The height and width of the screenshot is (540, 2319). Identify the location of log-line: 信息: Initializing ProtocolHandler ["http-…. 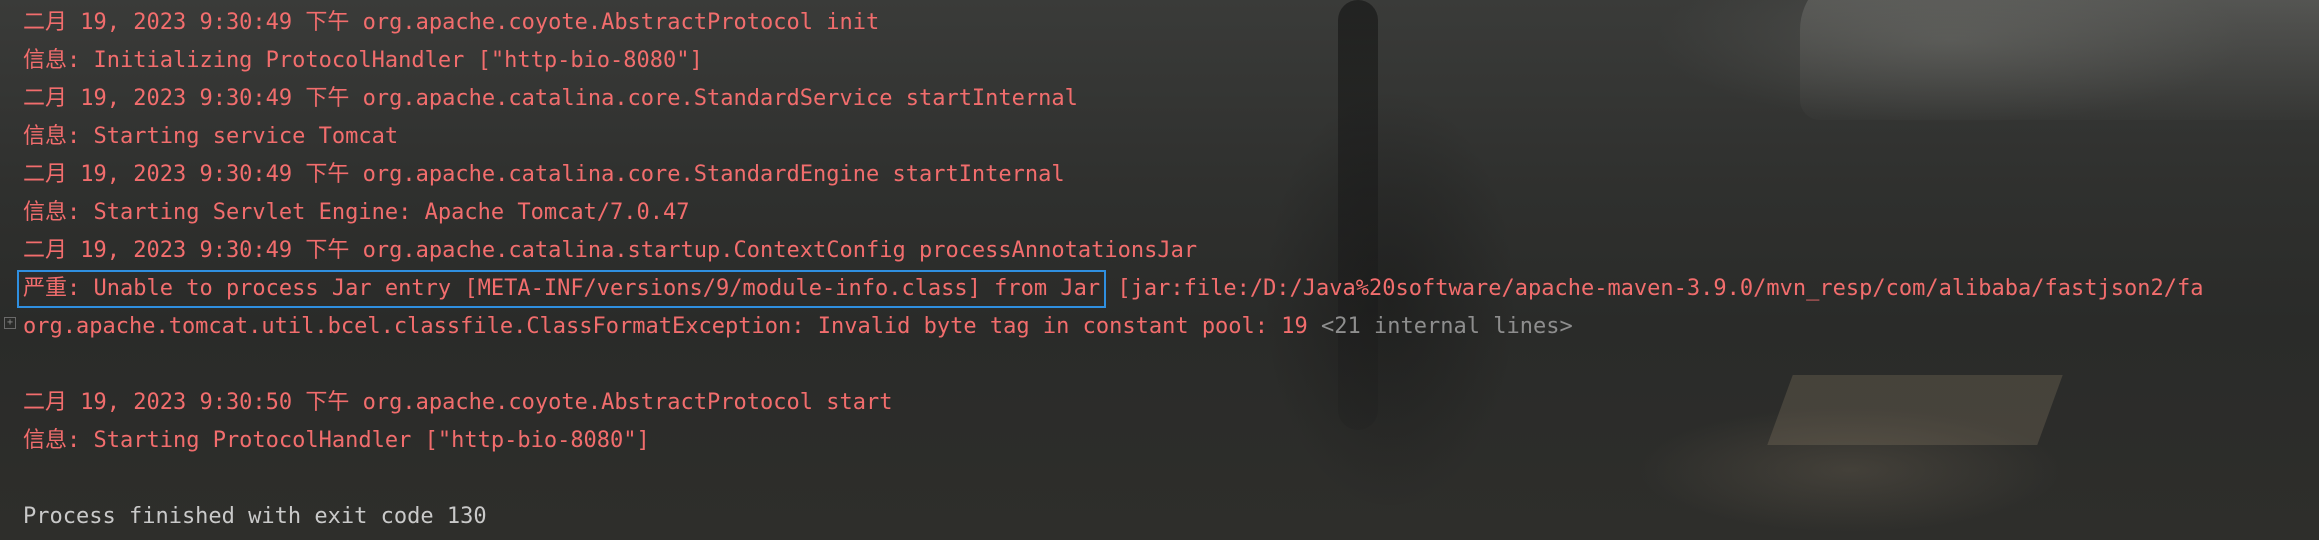
(363, 60).